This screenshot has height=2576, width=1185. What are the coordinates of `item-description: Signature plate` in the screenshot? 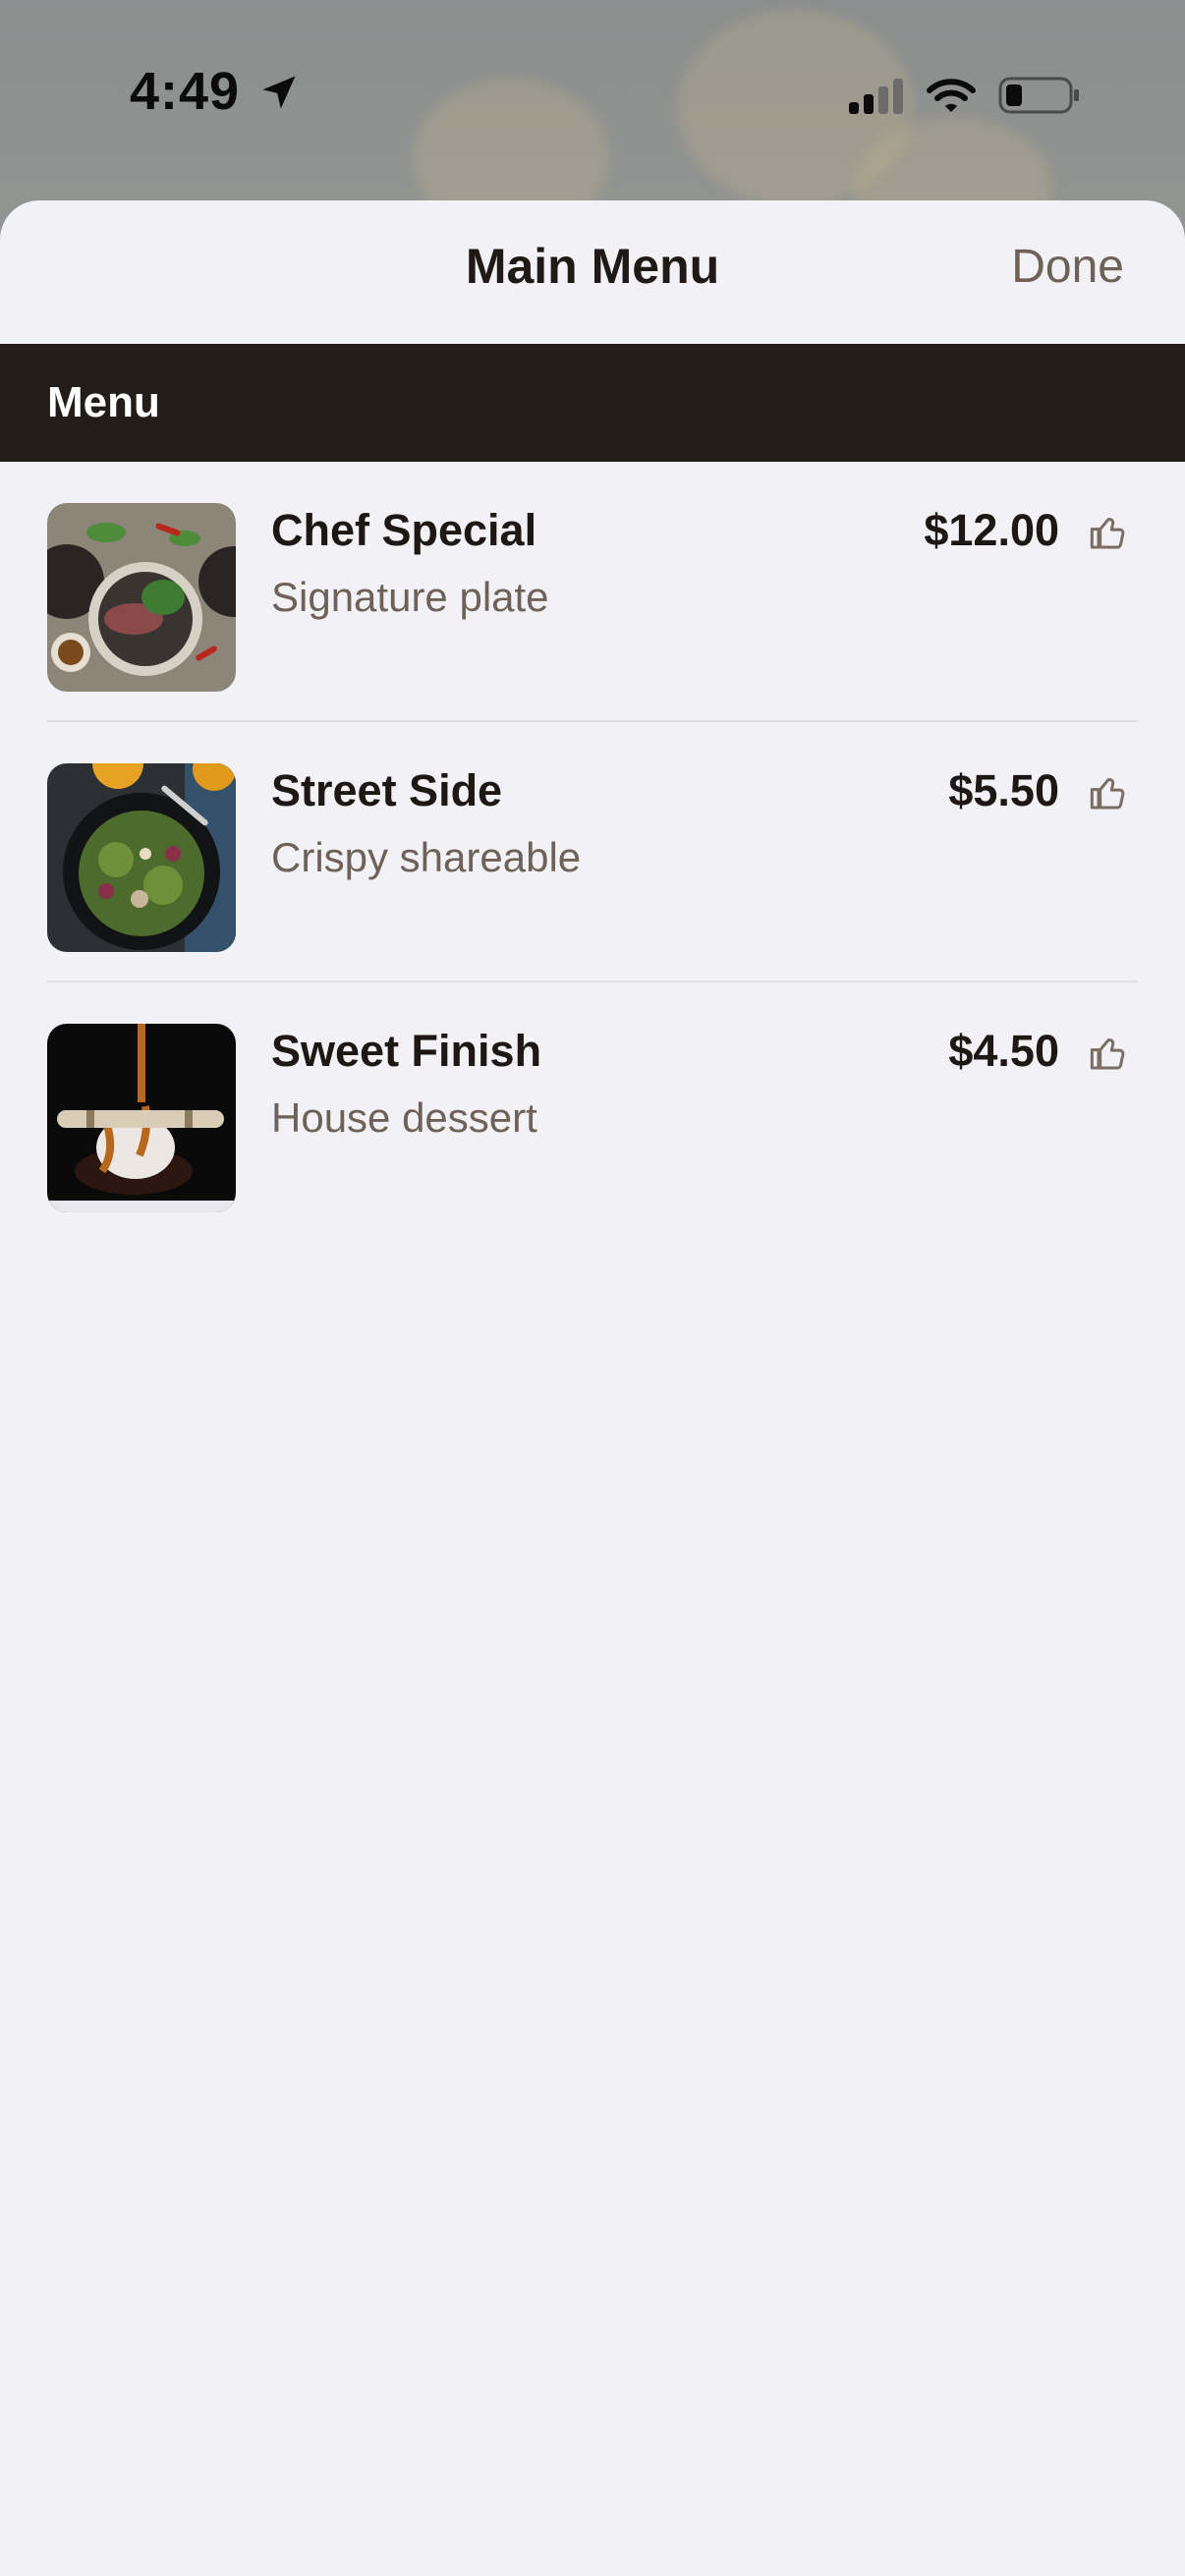 It's located at (410, 597).